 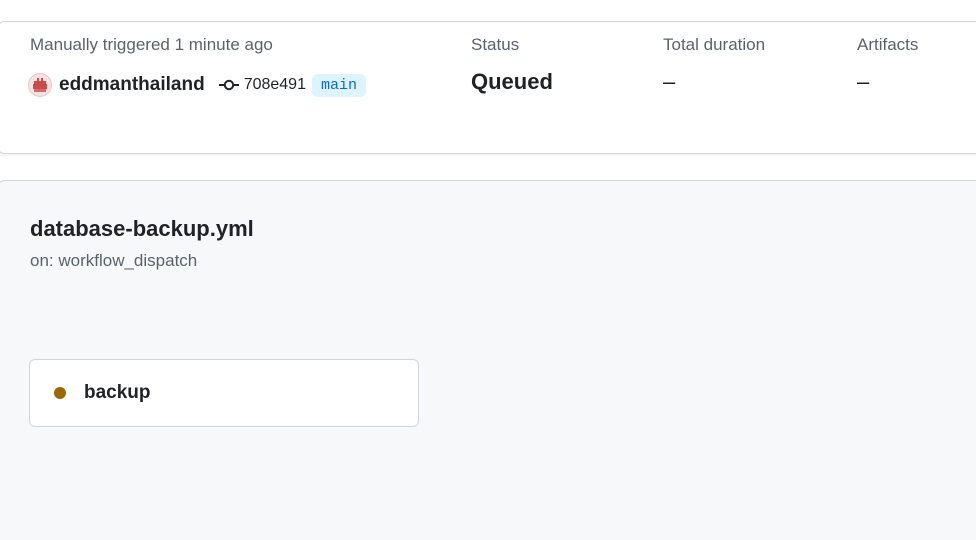 I want to click on total-duration-label: Total duration, so click(x=714, y=44).